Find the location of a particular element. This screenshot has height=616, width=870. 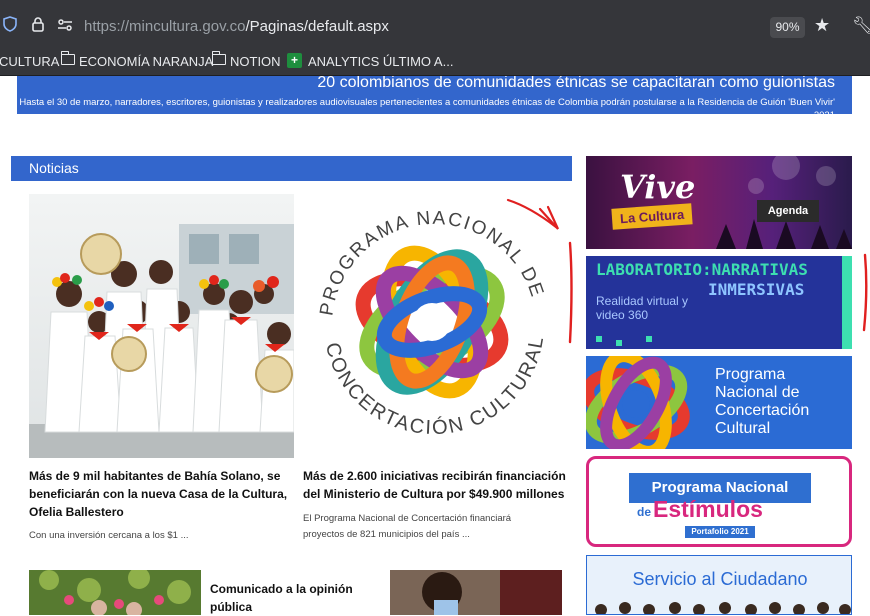

news-photo-bahia-solano is located at coordinates (161, 326).